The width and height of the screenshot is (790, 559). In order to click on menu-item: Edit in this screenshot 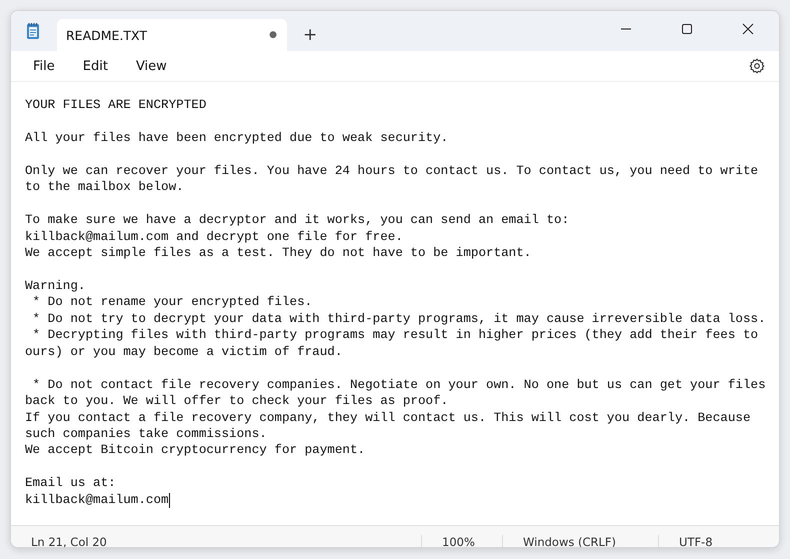, I will do `click(95, 66)`.